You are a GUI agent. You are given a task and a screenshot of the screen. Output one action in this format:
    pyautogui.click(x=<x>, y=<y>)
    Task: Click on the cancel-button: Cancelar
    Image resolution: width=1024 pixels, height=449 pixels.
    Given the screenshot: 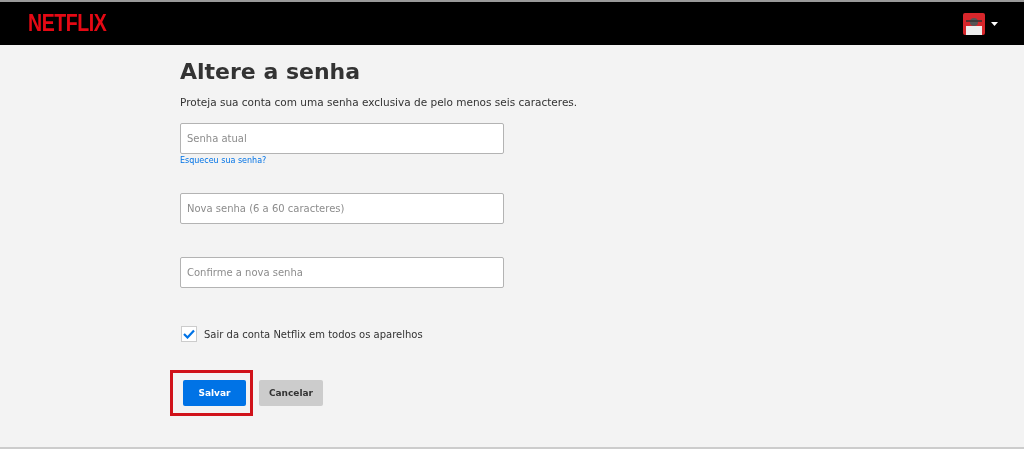 What is the action you would take?
    pyautogui.click(x=291, y=393)
    